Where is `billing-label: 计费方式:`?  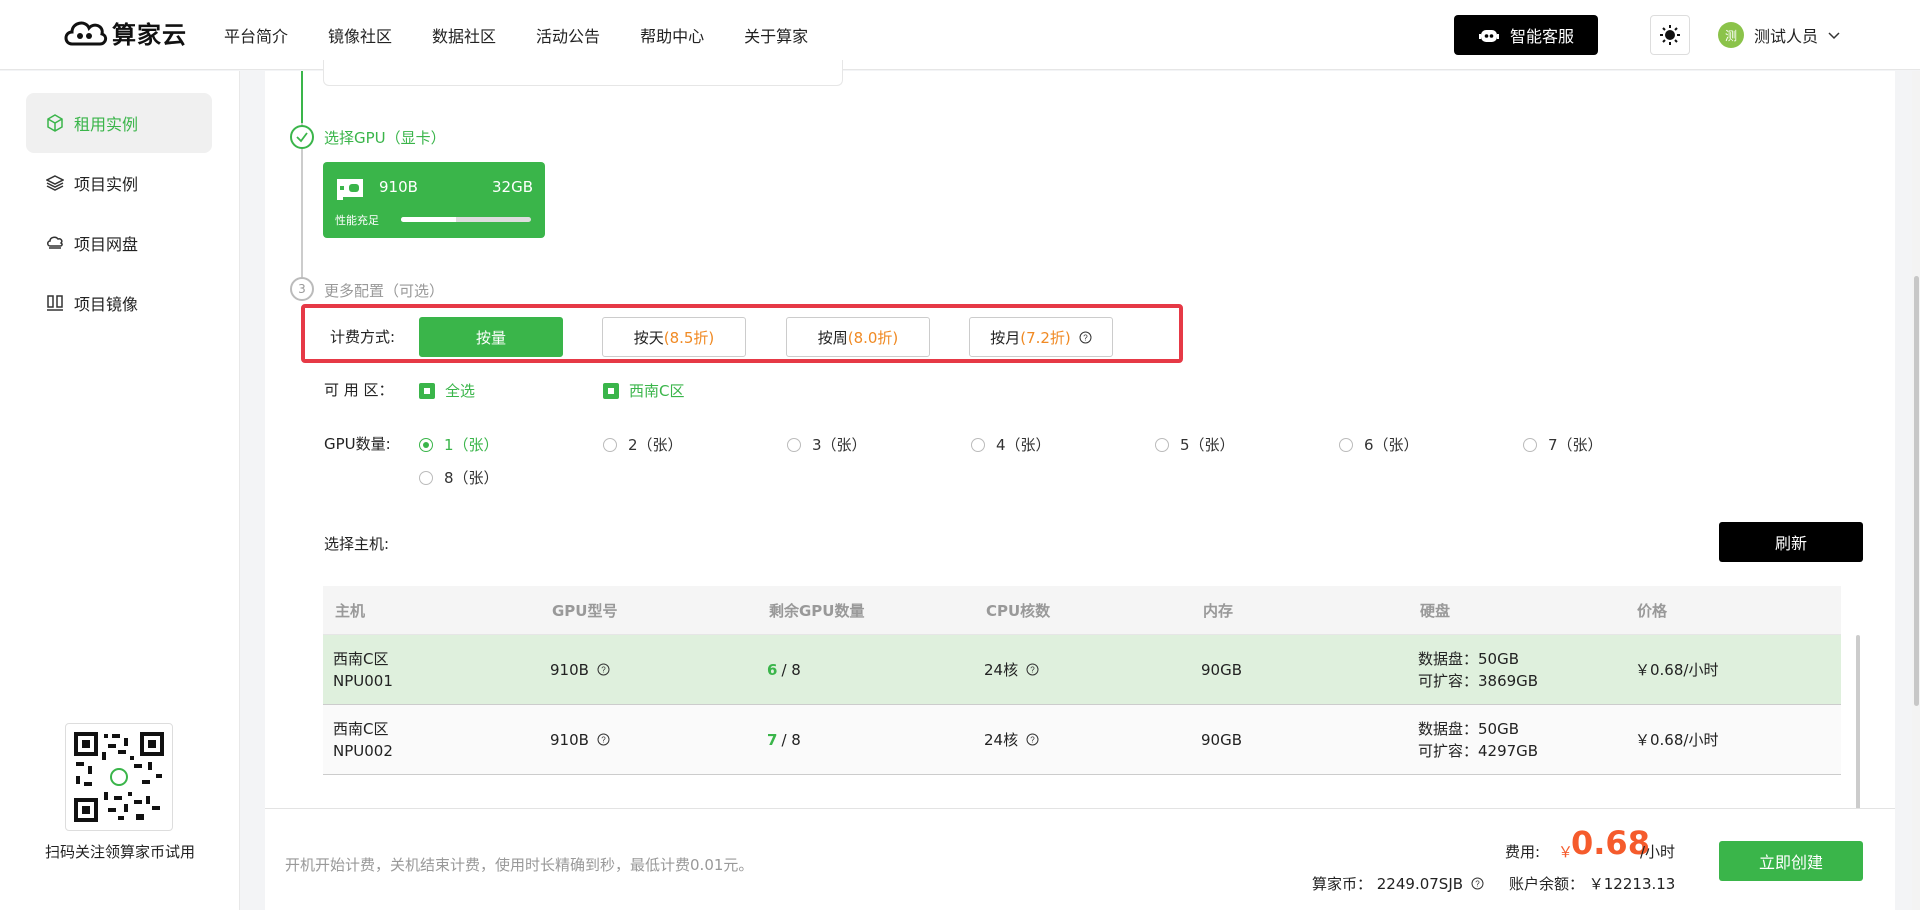 billing-label: 计费方式: is located at coordinates (363, 337).